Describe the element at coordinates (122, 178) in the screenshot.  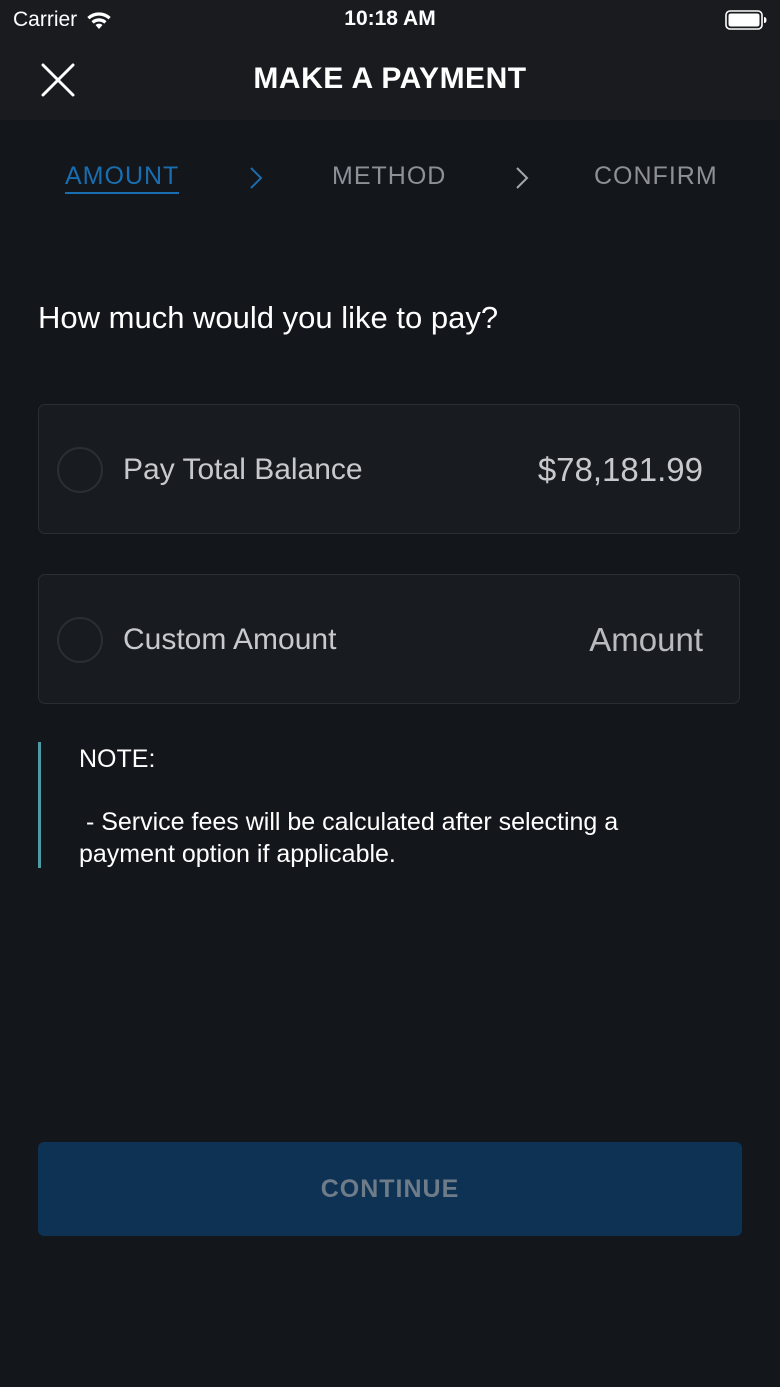
I see `tab-amount: AMOUNT` at that location.